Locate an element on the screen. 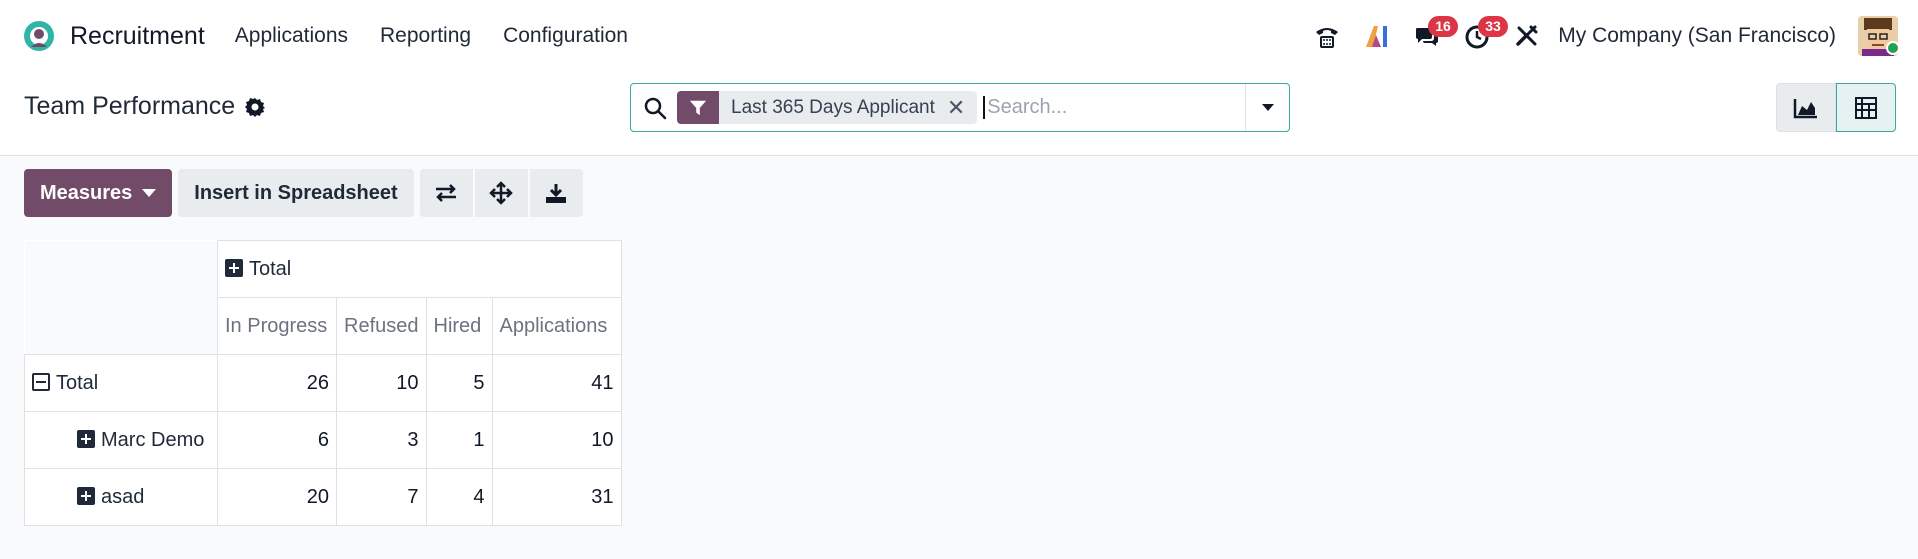 This screenshot has height=559, width=1918. menu-applications: Applications is located at coordinates (291, 36).